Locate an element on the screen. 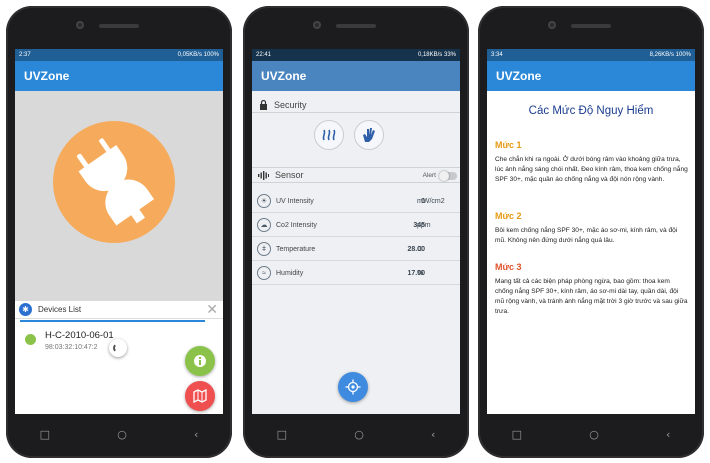  map-icon is located at coordinates (200, 396).